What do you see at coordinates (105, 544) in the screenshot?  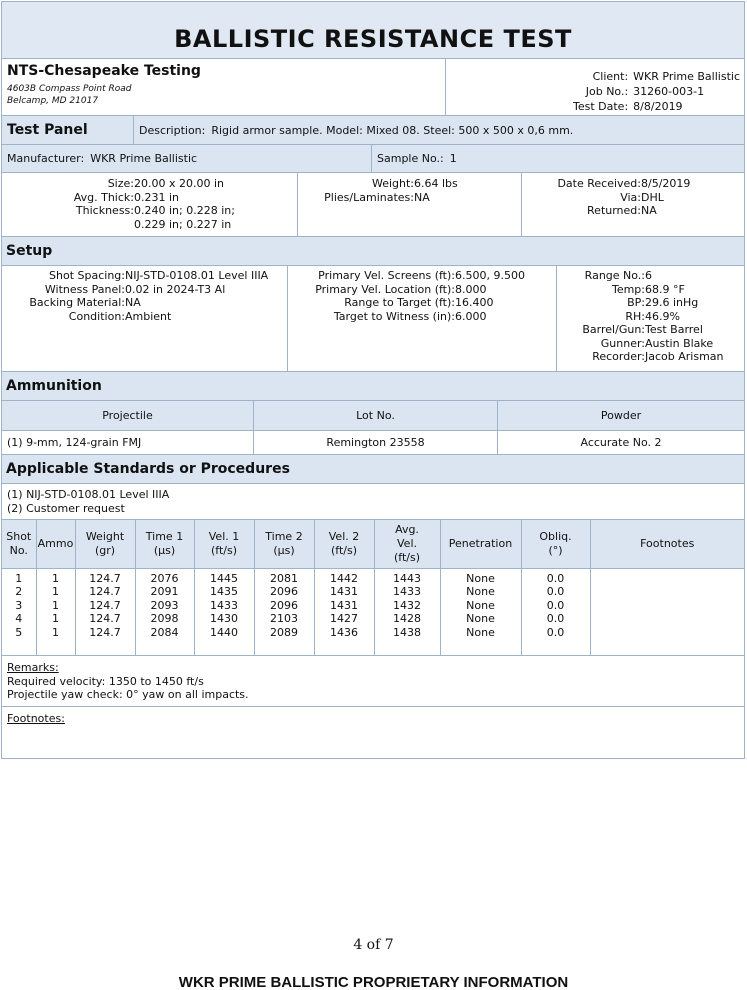 I see `weight-header: Weight (gr)` at bounding box center [105, 544].